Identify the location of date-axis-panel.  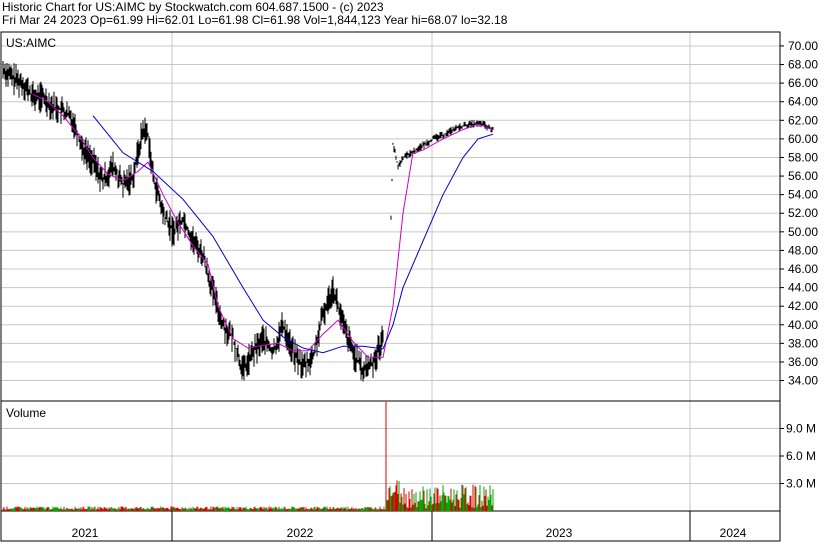
(390, 526).